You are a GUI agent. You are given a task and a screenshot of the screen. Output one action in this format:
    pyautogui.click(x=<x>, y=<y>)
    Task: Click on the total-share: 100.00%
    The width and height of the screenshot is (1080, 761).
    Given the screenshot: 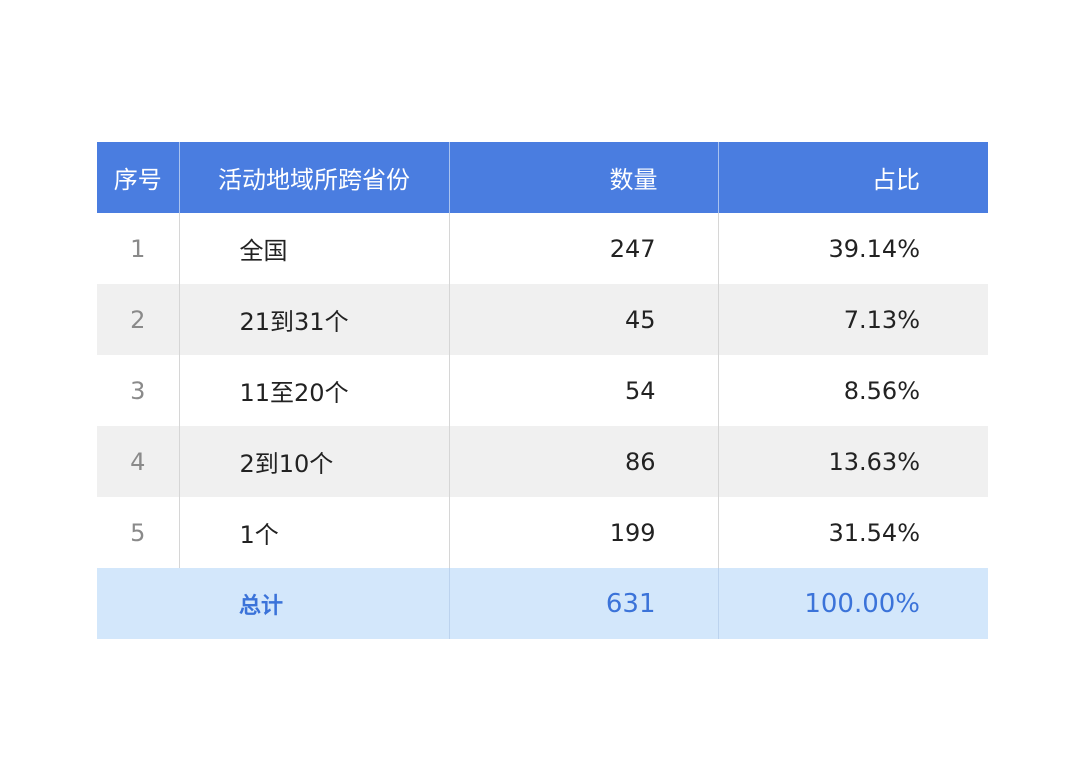 What is the action you would take?
    pyautogui.click(x=853, y=603)
    